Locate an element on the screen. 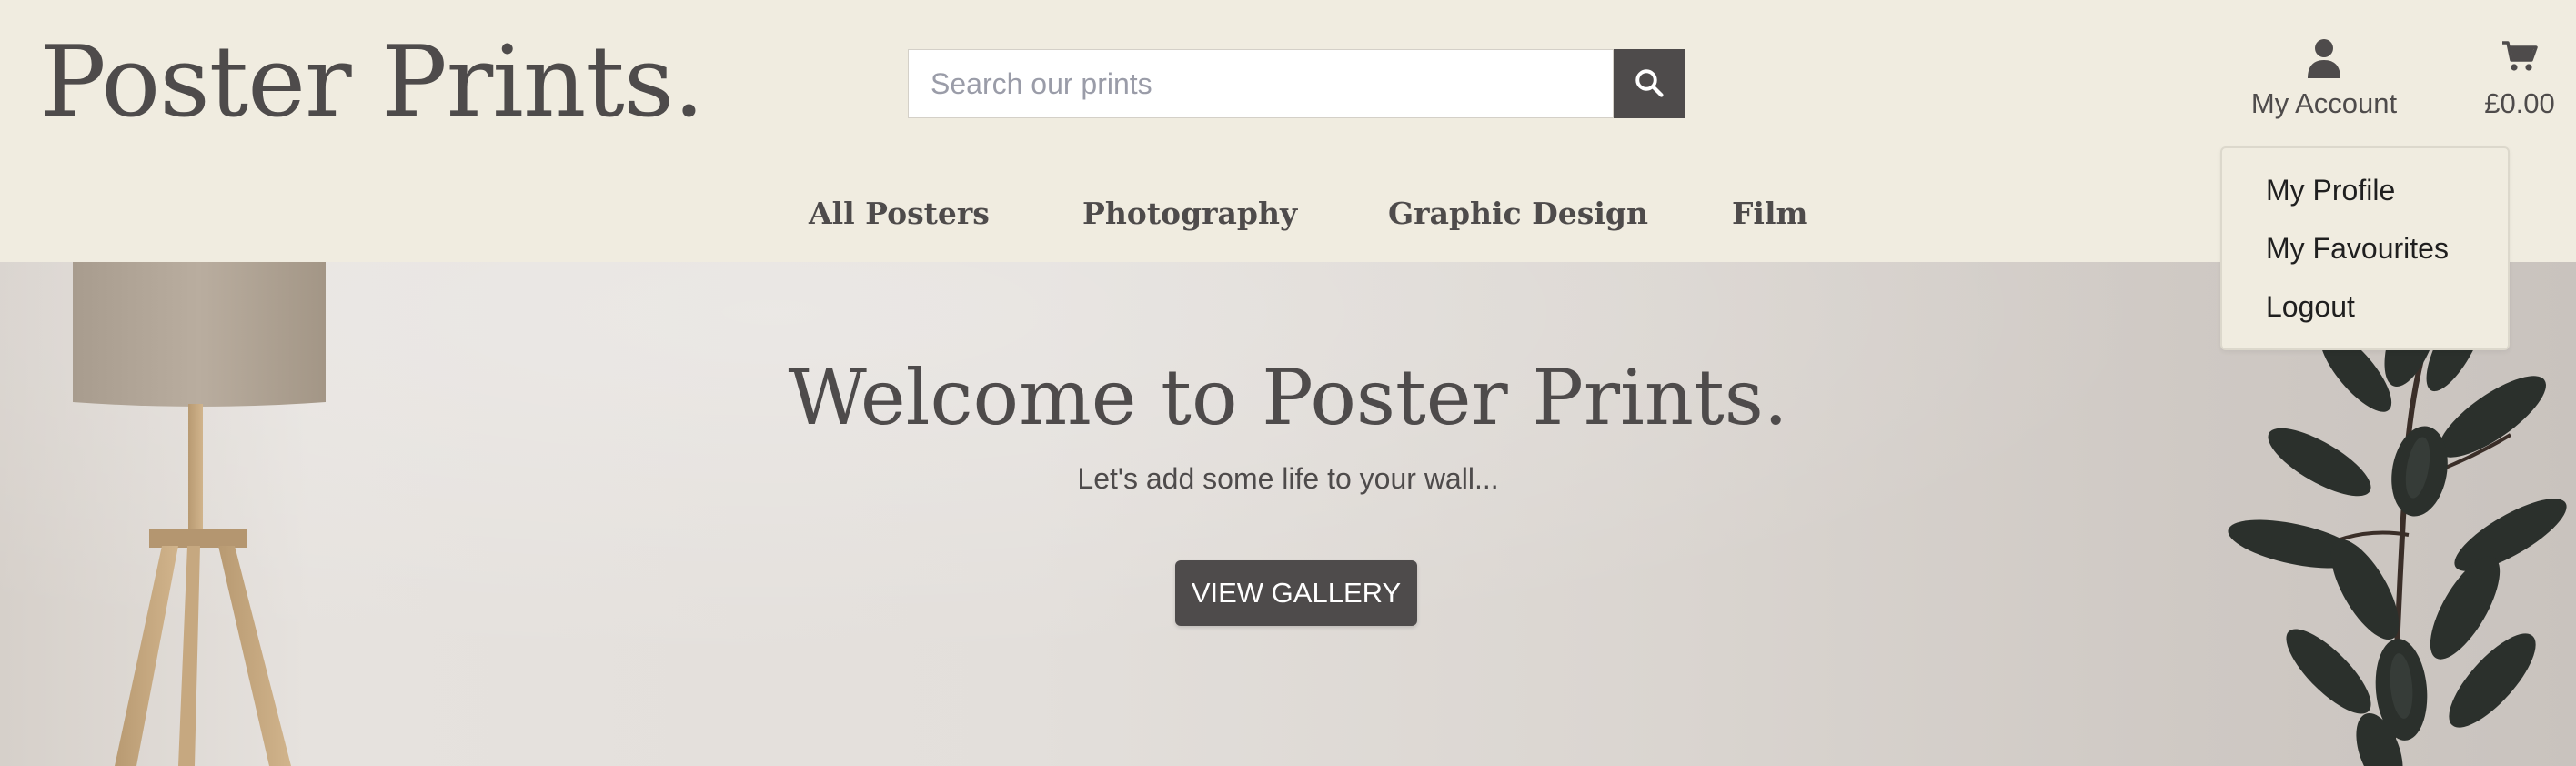 The width and height of the screenshot is (2576, 766). my-account-button: My Account is located at coordinates (2324, 79).